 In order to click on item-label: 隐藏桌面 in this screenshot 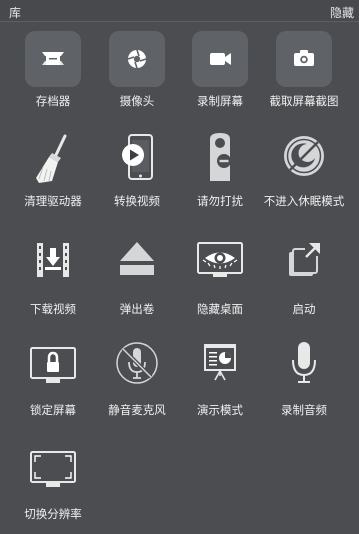, I will do `click(220, 309)`.